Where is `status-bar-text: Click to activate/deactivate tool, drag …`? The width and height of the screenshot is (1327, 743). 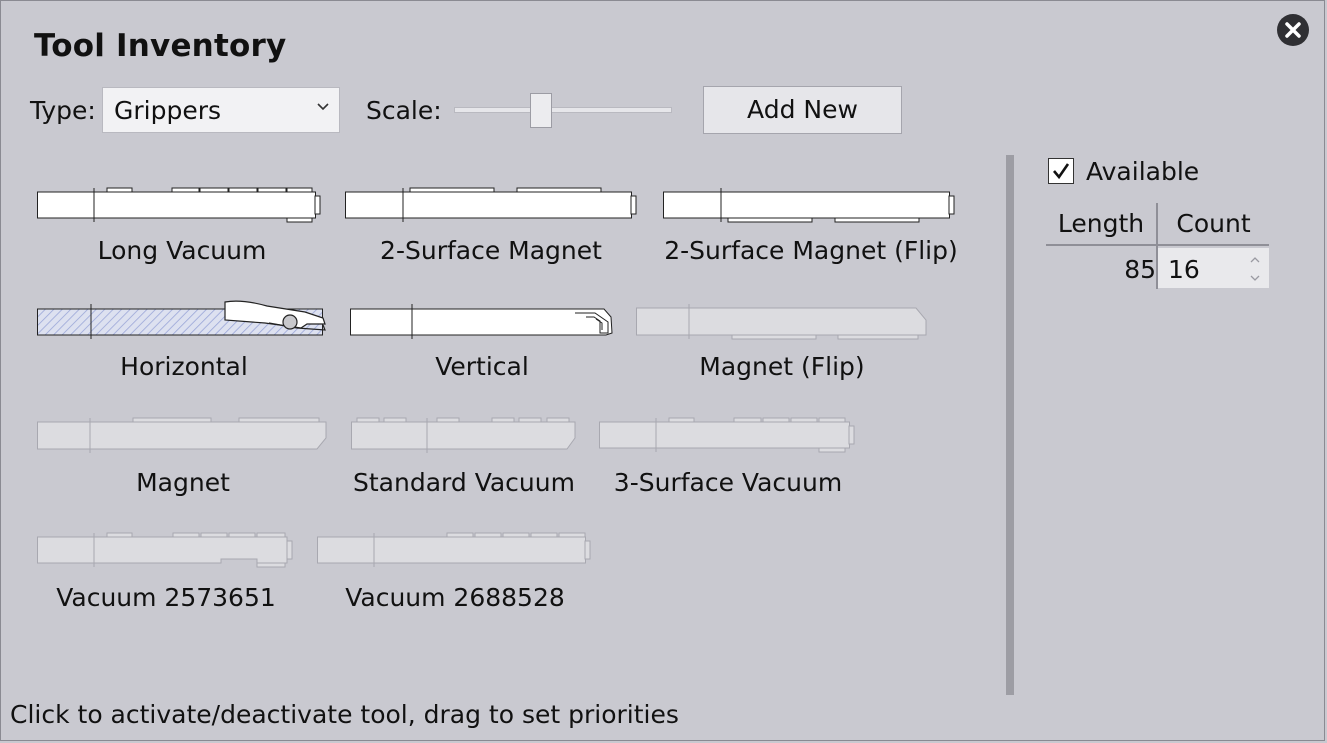 status-bar-text: Click to activate/deactivate tool, drag … is located at coordinates (344, 714).